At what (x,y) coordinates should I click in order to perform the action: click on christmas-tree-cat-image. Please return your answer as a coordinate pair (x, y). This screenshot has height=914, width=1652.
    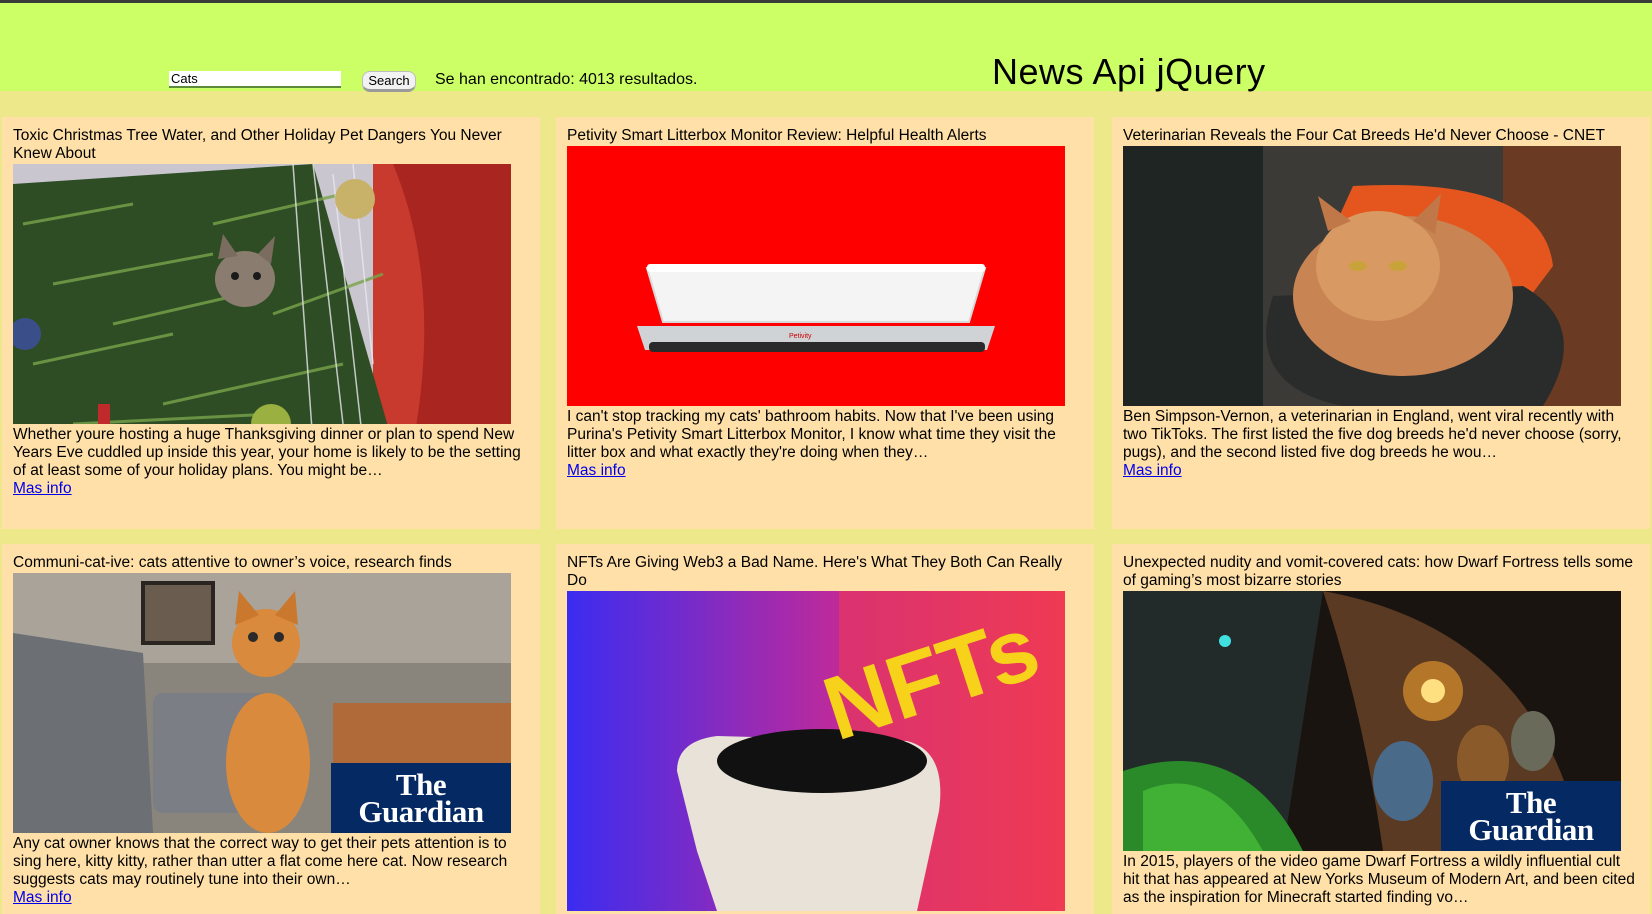
    Looking at the image, I should click on (262, 294).